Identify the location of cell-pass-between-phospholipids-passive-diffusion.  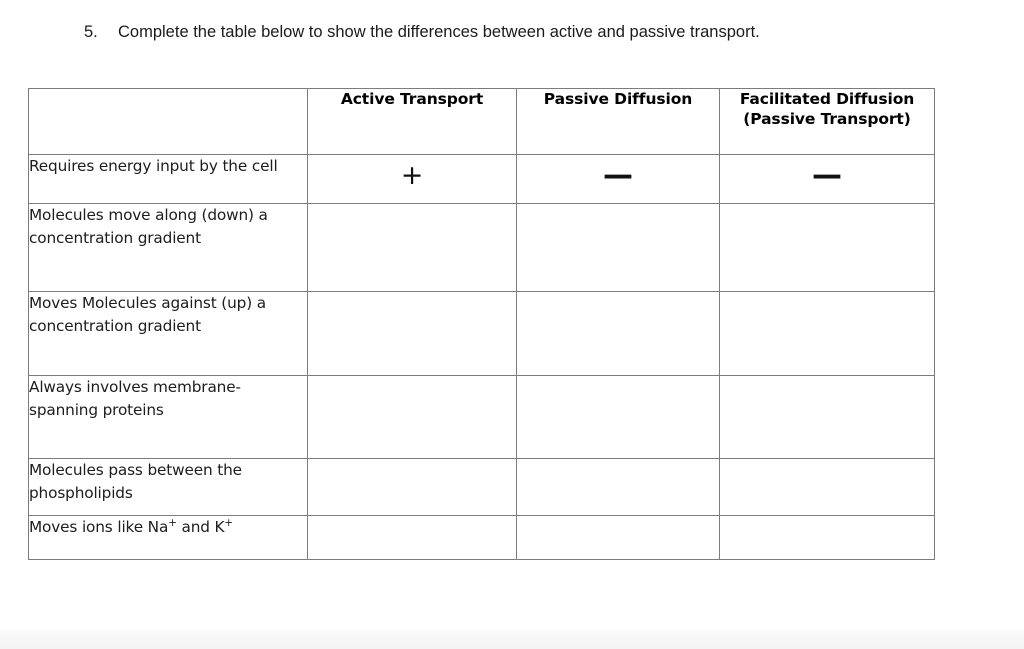
(618, 487).